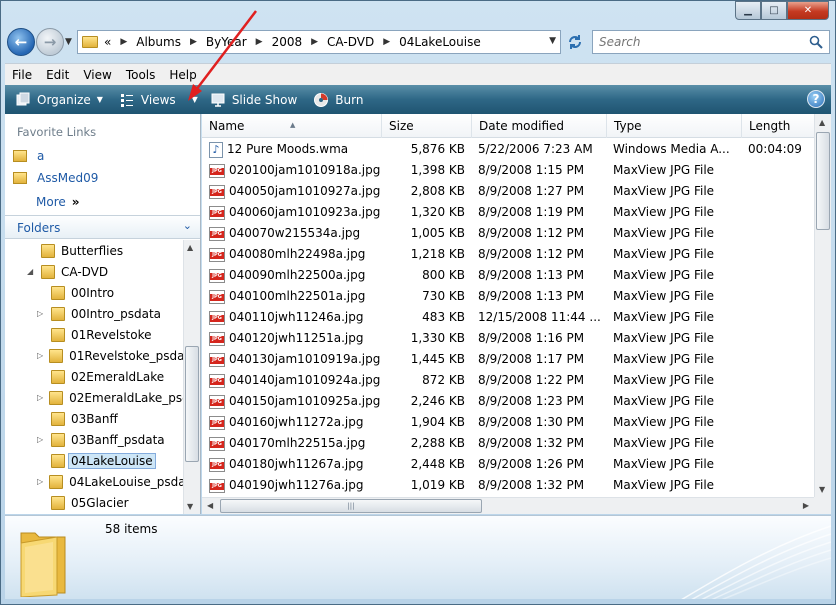  I want to click on file-name-cell: JPG 040050jam1010927a.jpg, so click(295, 191).